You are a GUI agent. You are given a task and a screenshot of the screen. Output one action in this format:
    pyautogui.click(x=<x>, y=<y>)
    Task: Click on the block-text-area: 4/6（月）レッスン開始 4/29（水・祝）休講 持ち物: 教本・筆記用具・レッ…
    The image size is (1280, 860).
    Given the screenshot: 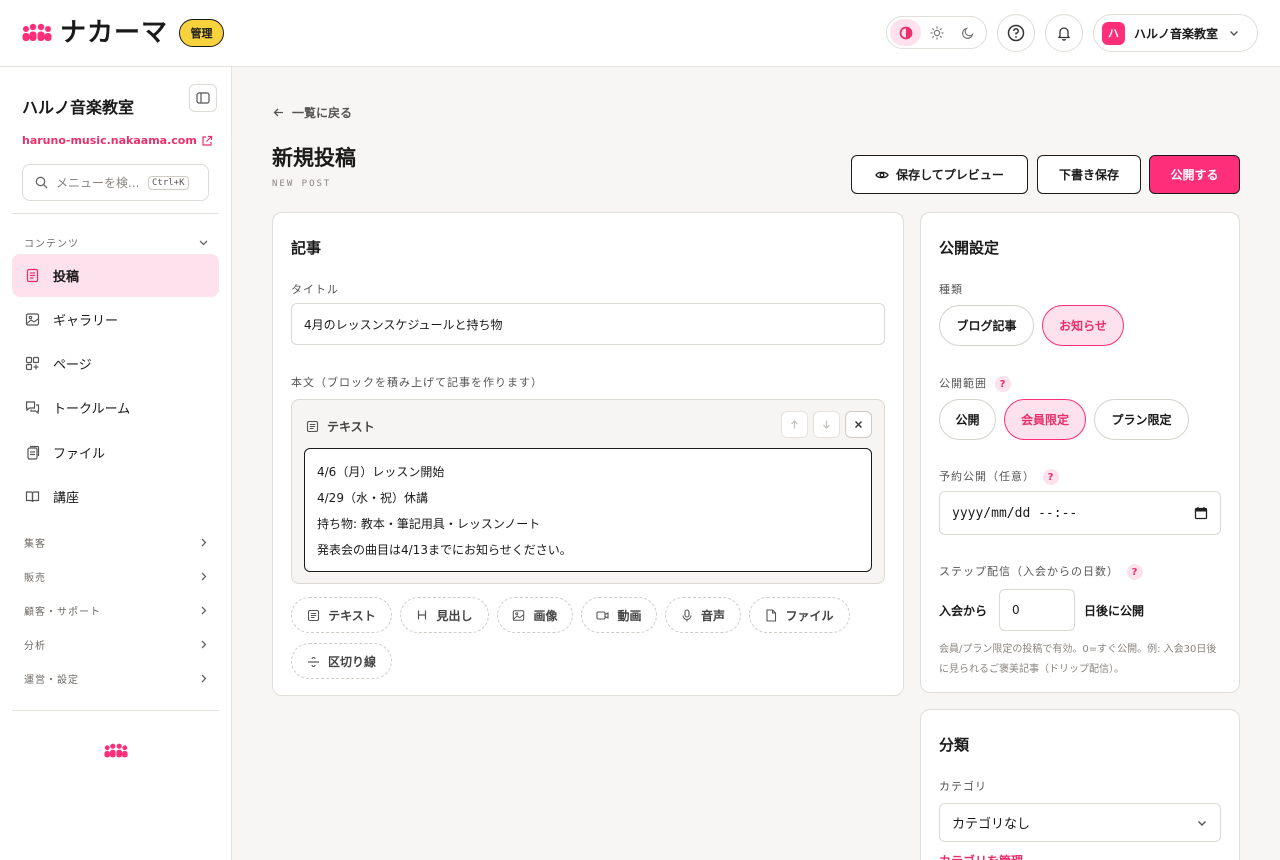 What is the action you would take?
    pyautogui.click(x=588, y=510)
    